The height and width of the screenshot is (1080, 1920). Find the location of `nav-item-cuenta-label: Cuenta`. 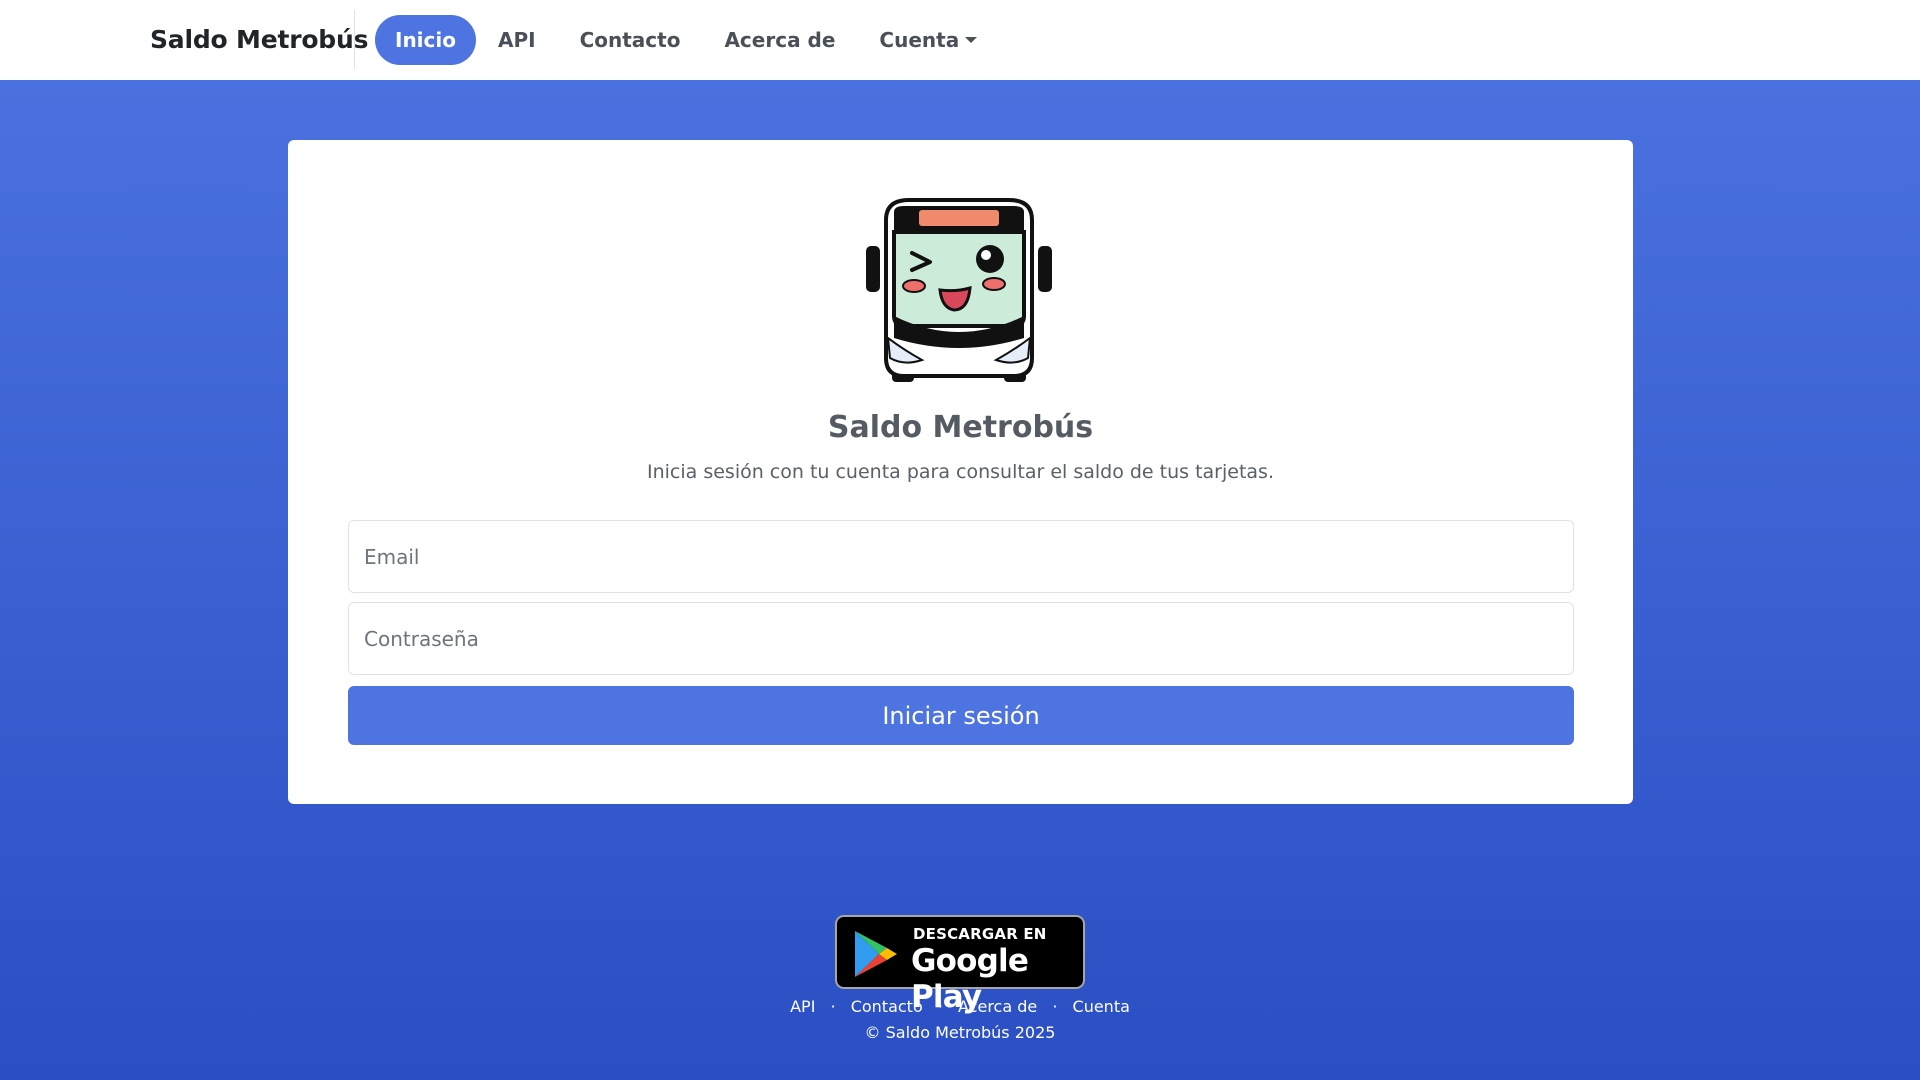

nav-item-cuenta-label: Cuenta is located at coordinates (919, 40).